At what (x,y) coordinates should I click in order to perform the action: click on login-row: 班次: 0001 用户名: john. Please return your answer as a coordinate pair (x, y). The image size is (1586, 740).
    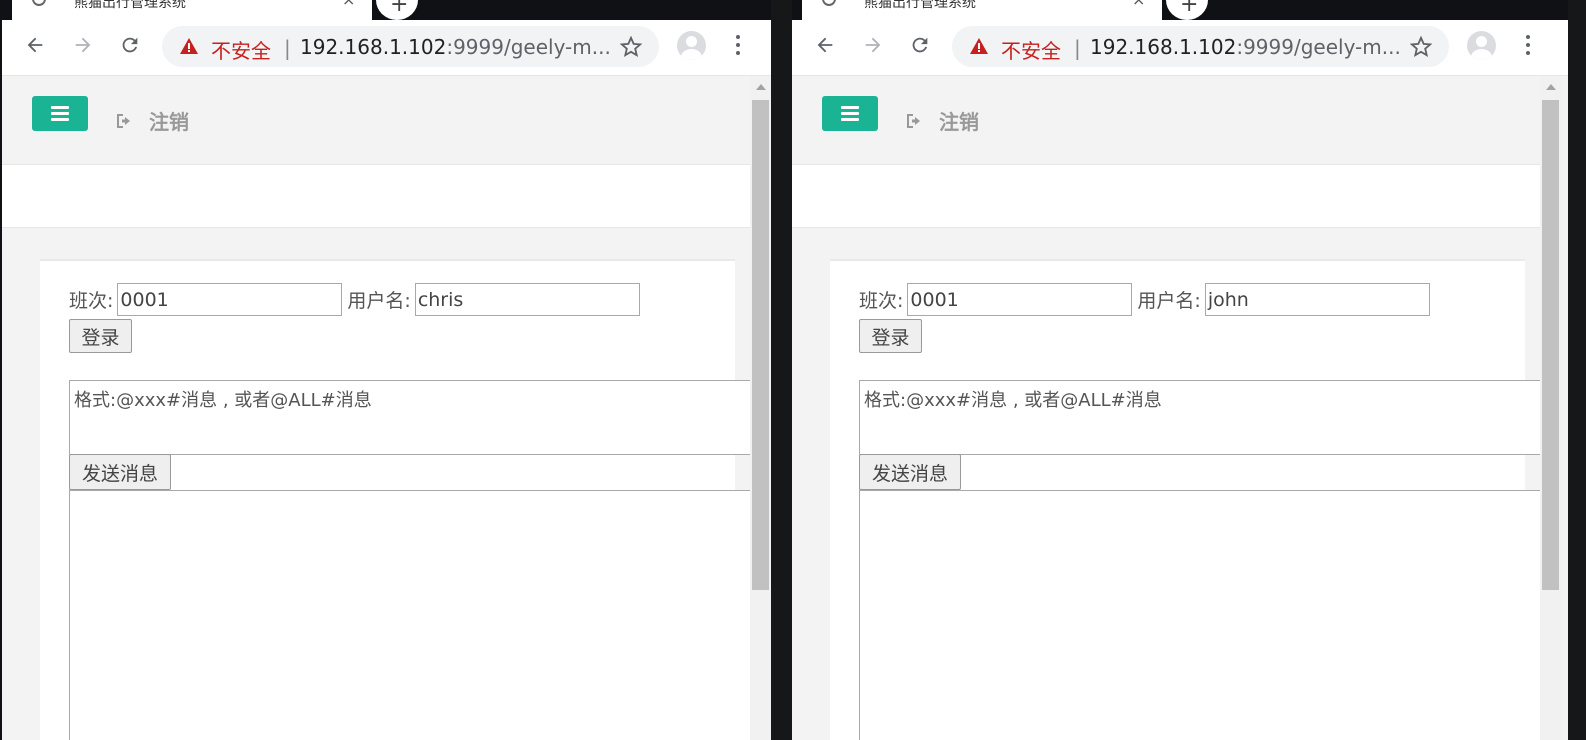
    Looking at the image, I should click on (1147, 299).